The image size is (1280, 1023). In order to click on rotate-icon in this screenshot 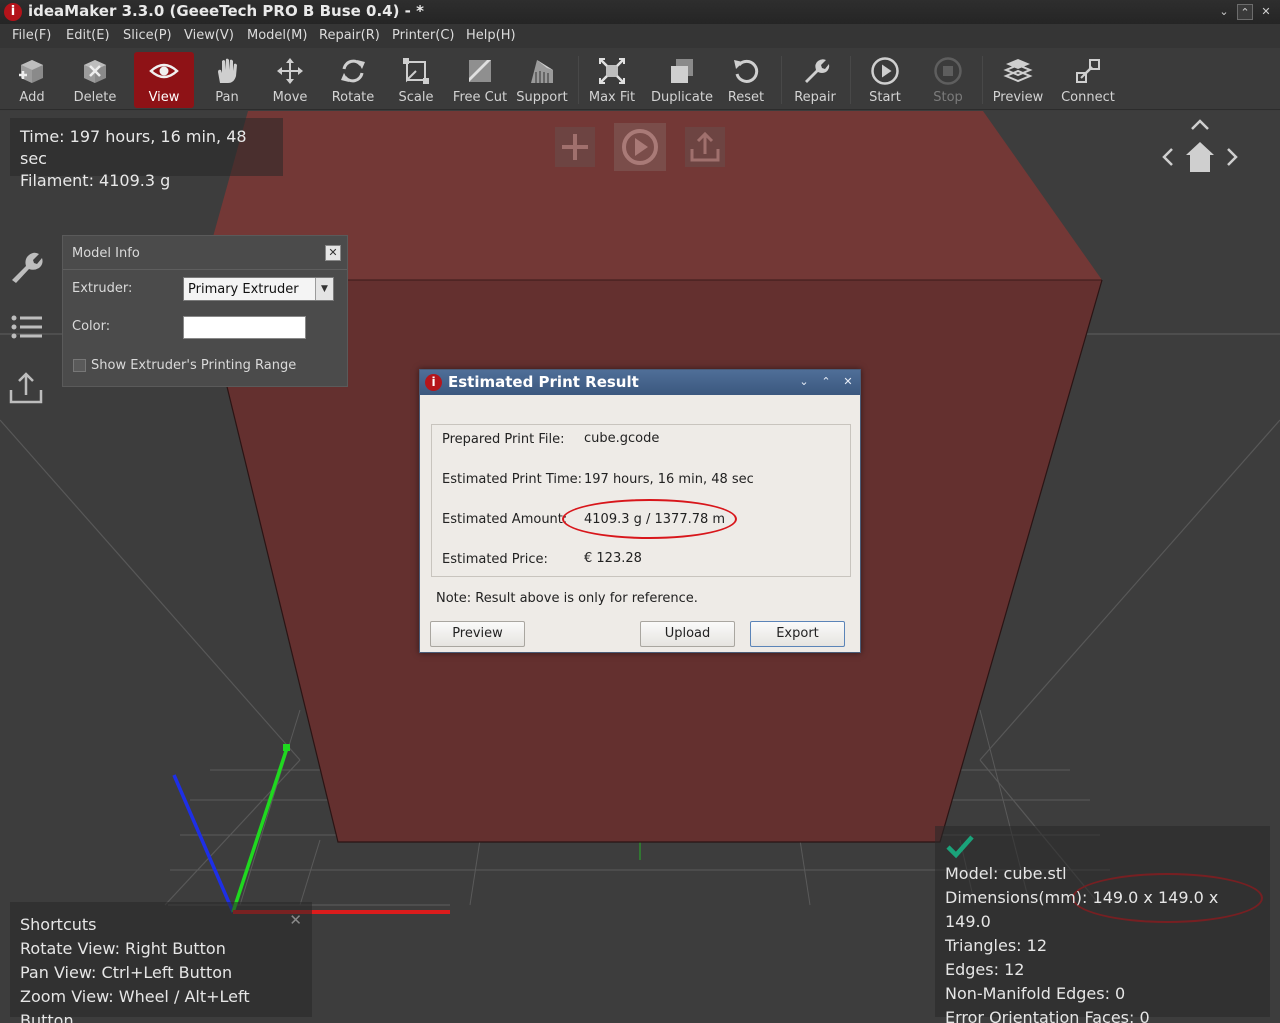, I will do `click(353, 71)`.